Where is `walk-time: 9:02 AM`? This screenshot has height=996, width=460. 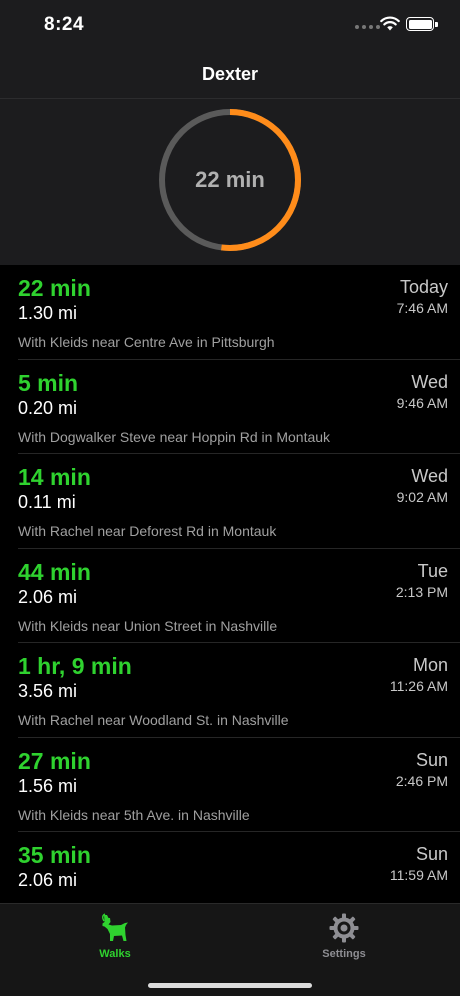 walk-time: 9:02 AM is located at coordinates (422, 497).